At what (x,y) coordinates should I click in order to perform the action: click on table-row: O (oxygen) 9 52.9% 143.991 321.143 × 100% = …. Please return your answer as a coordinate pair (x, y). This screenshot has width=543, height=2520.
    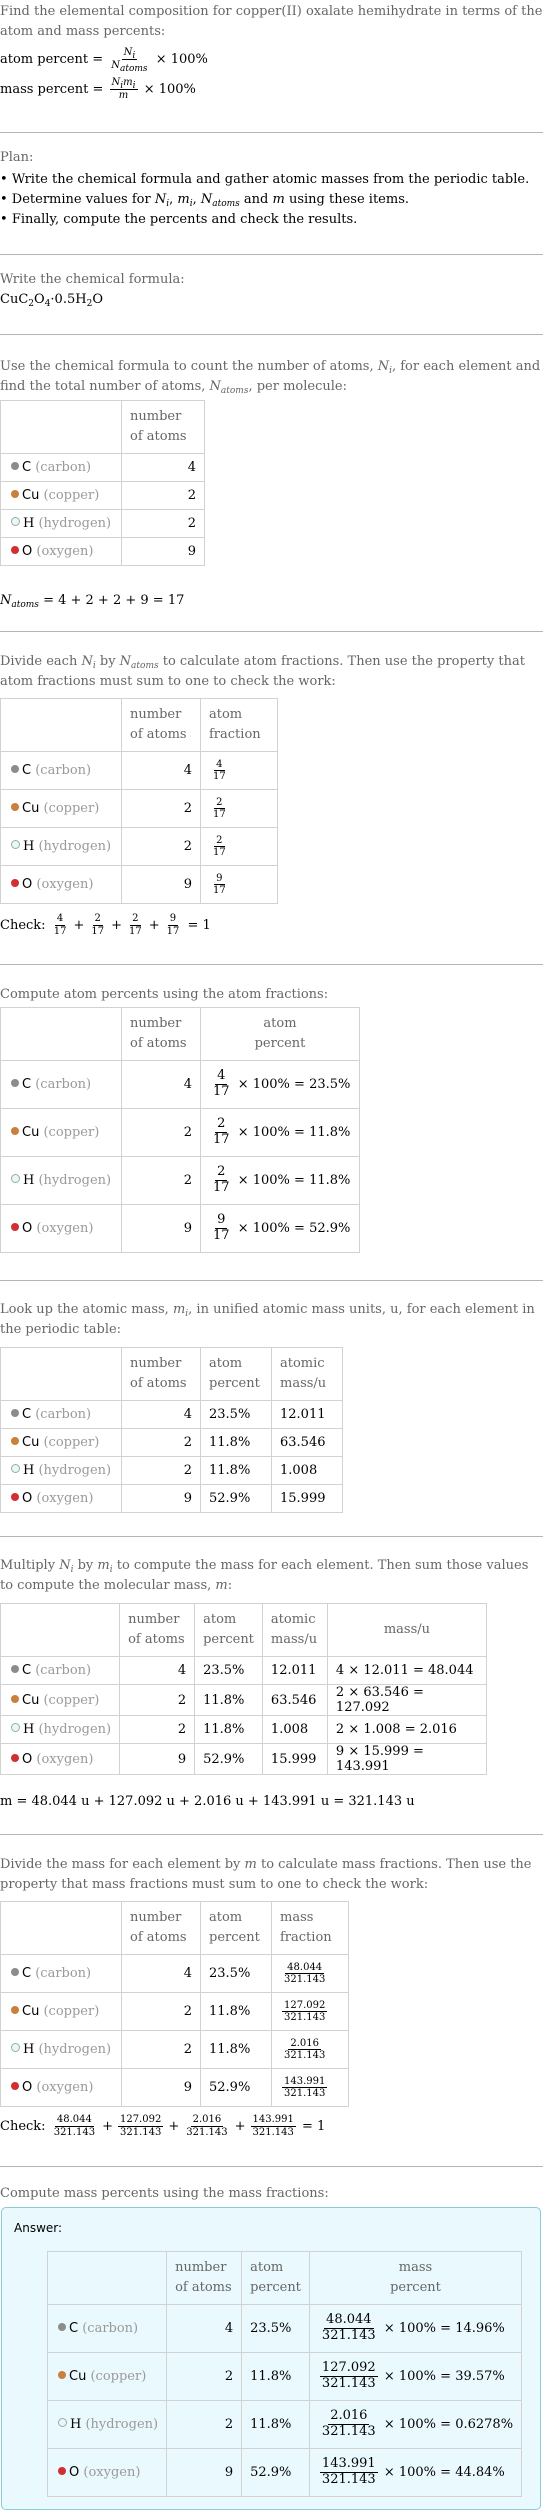
    Looking at the image, I should click on (284, 2472).